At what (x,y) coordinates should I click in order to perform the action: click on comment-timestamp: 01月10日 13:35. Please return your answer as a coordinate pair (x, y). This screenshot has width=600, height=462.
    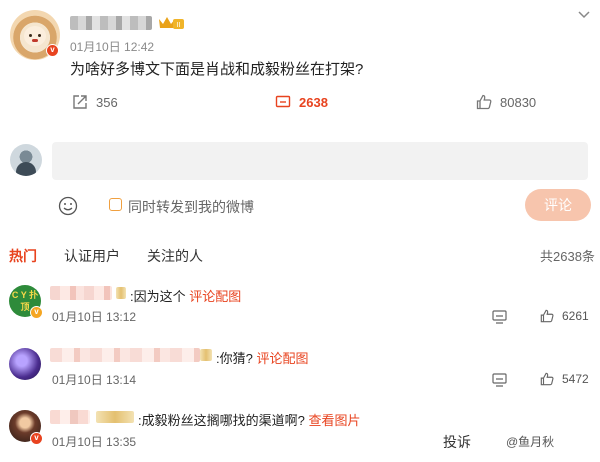
    Looking at the image, I should click on (94, 442).